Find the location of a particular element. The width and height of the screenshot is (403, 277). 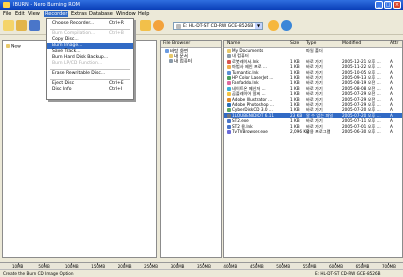

recorder-select: E: HL-DT-ST CD-RW GCE-8526B ▼ is located at coordinates (218, 26).